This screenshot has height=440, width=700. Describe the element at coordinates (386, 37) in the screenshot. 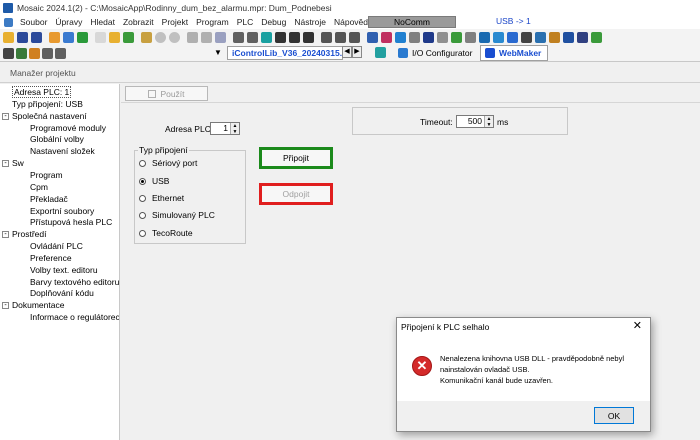

I see `monitor-icon` at that location.